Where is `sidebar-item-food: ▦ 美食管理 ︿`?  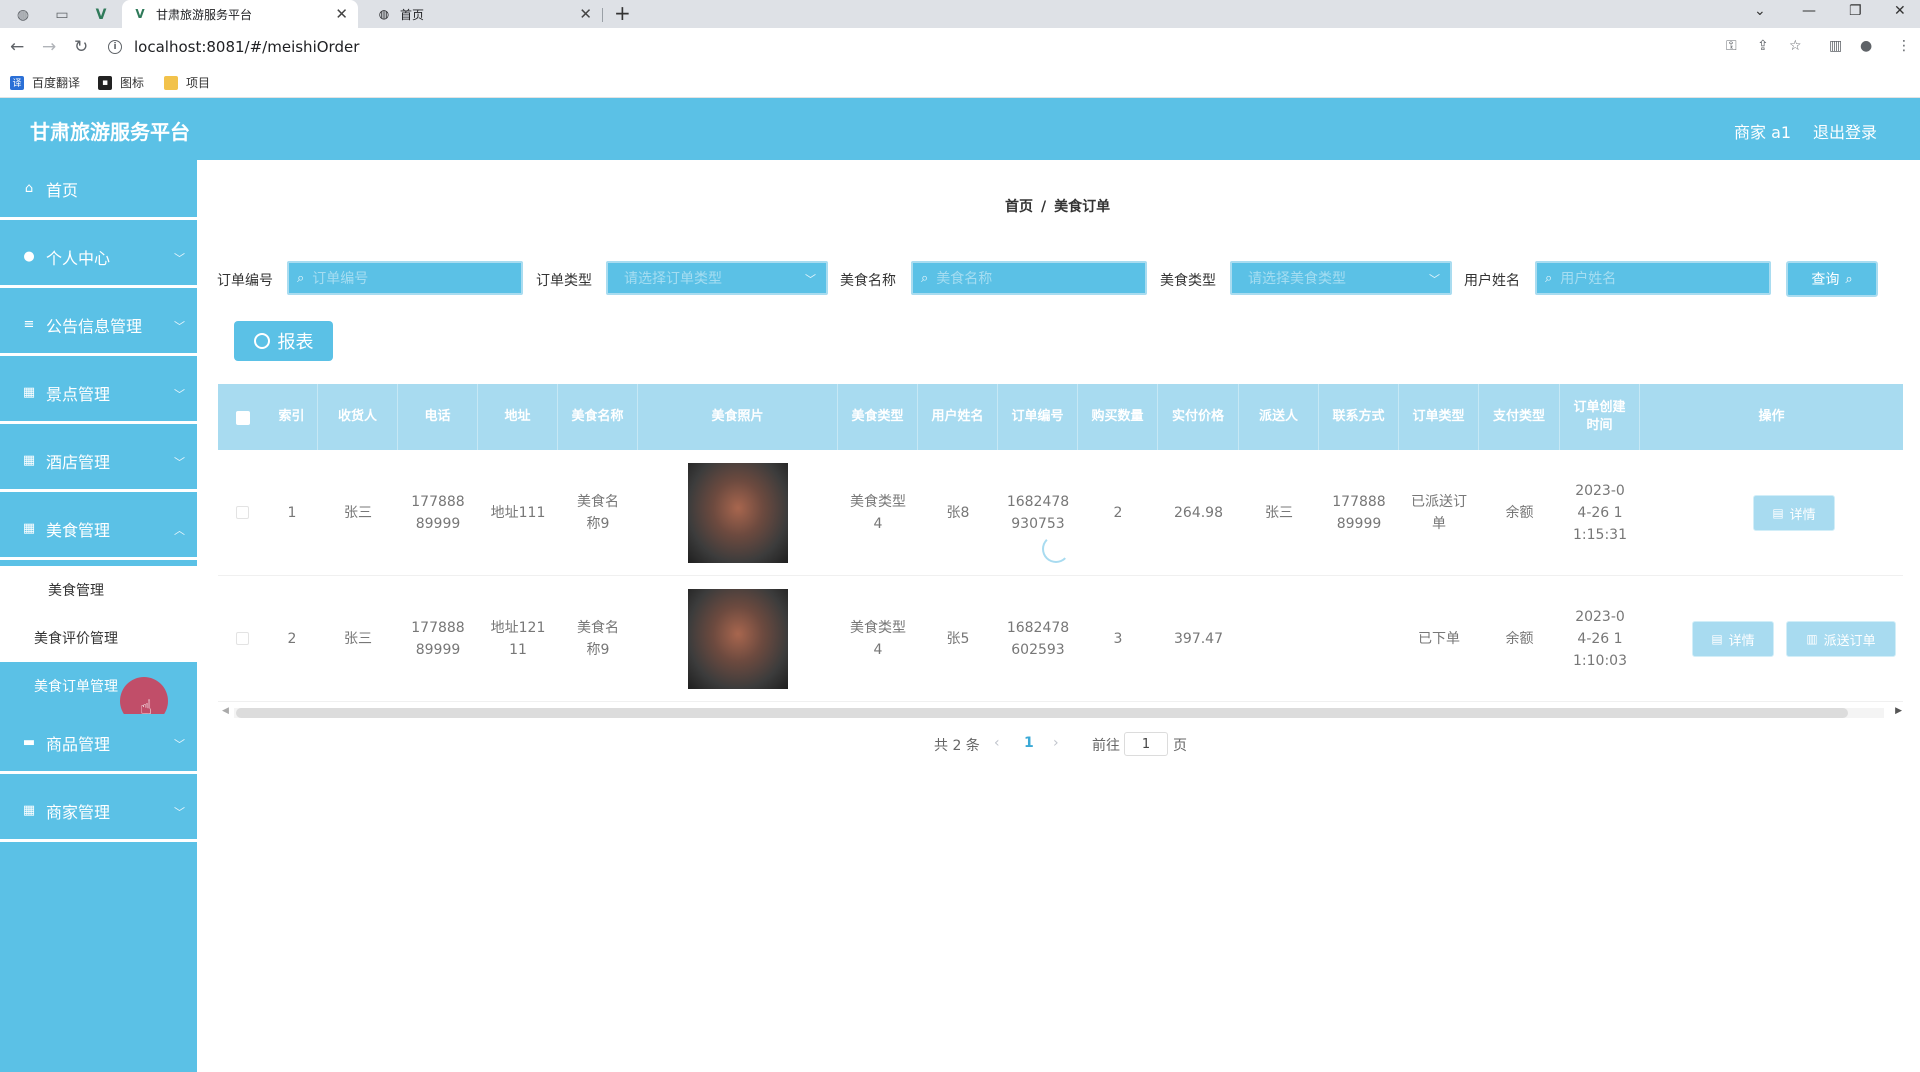 sidebar-item-food: ▦ 美食管理 ︿ is located at coordinates (98, 530).